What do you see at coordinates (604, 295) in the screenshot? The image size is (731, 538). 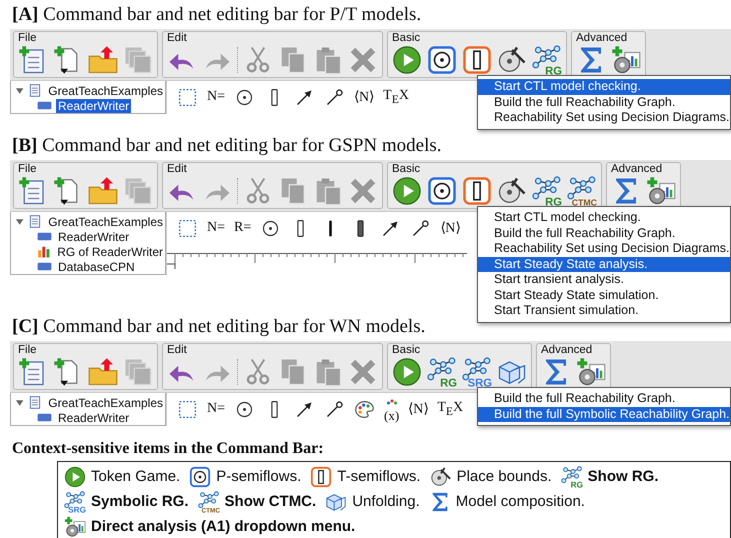 I see `menu-item: Start Steady State simulation.` at bounding box center [604, 295].